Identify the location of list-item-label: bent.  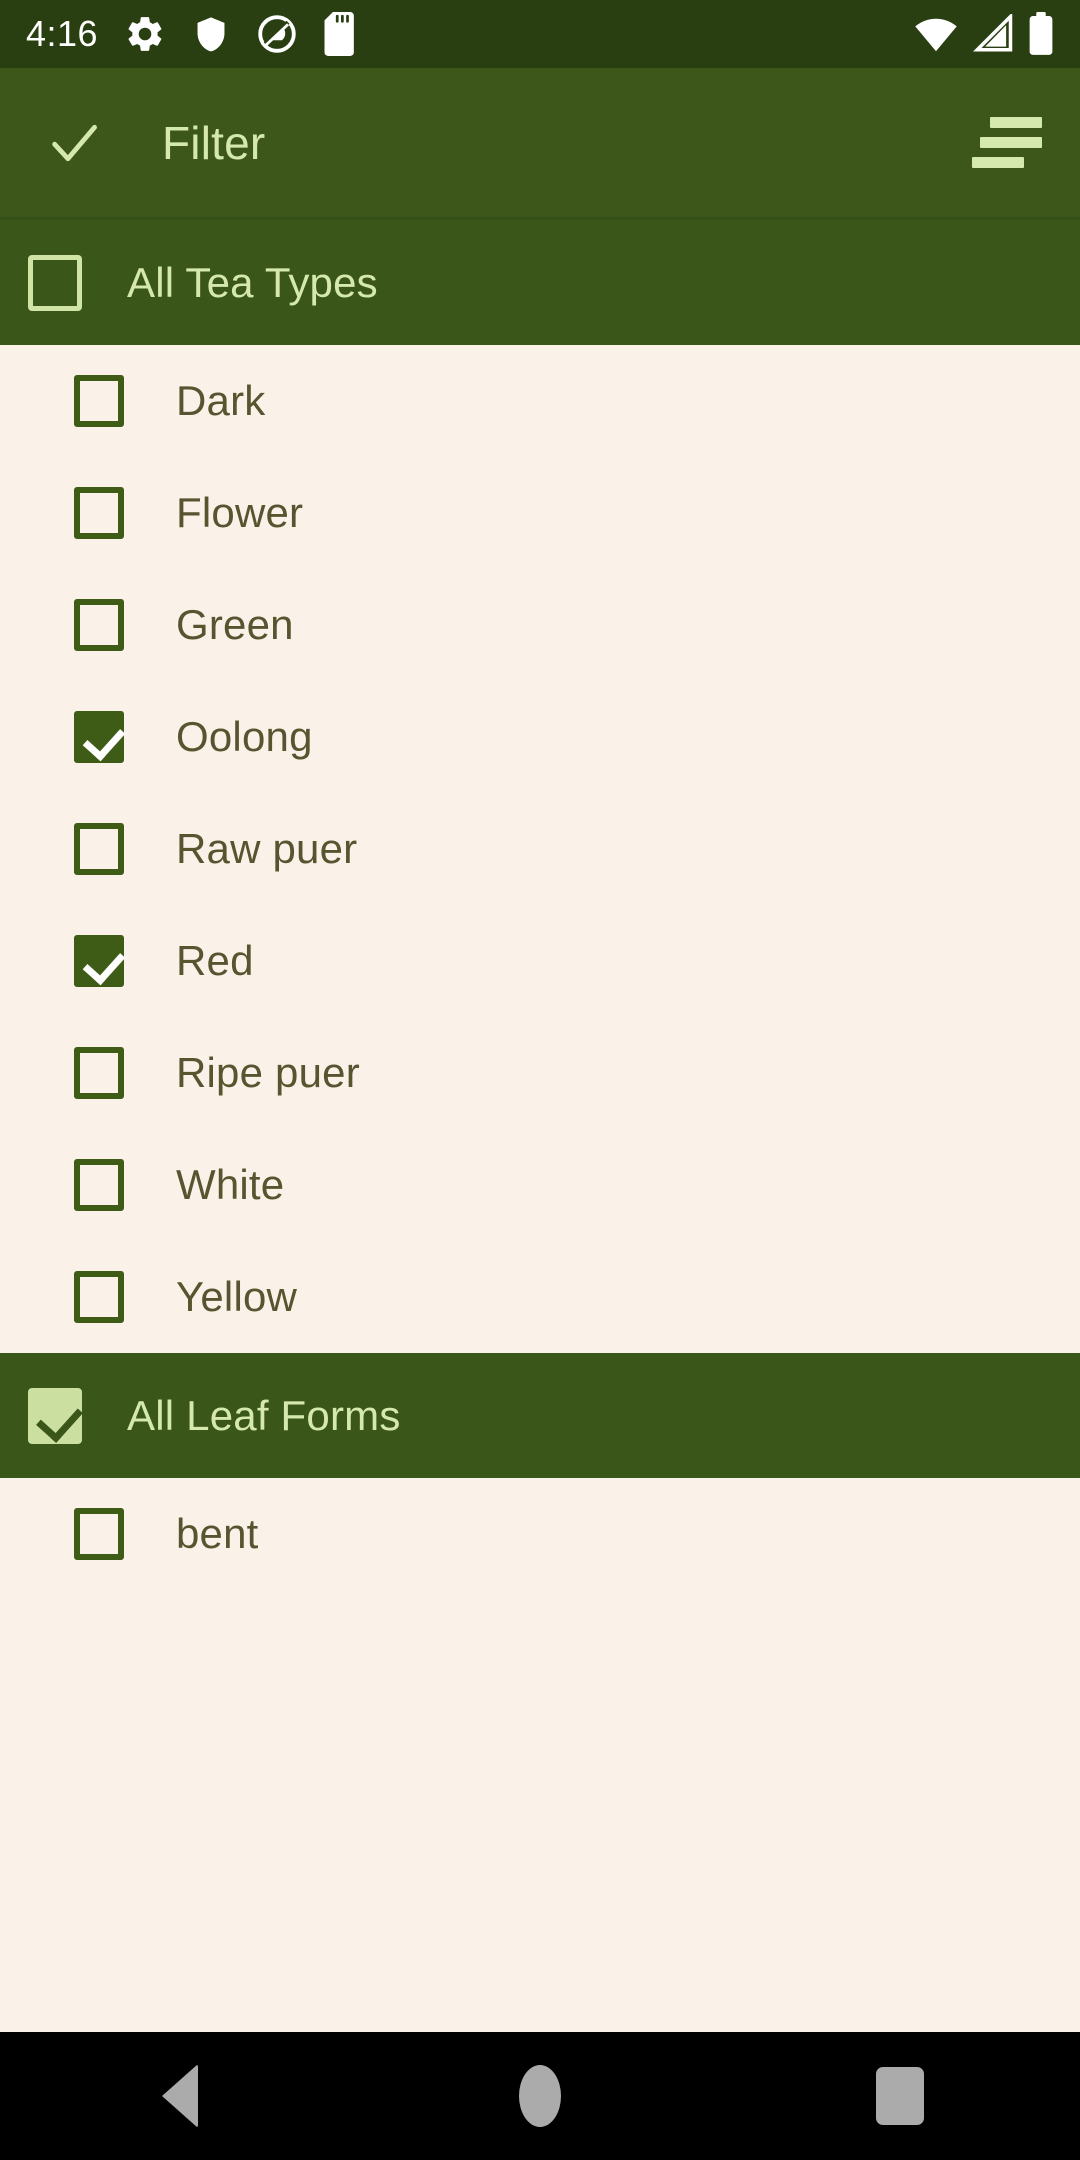
(217, 1533).